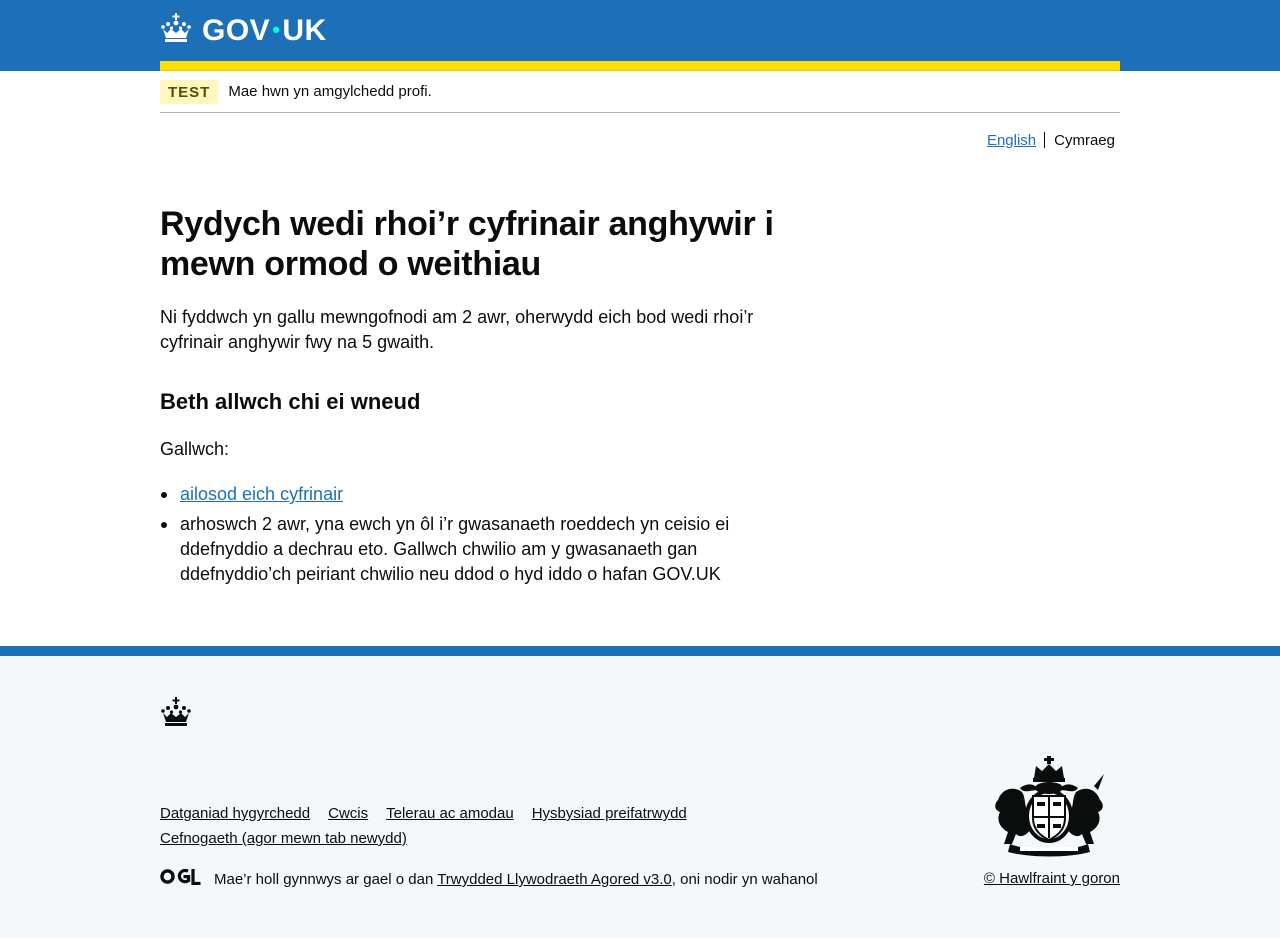  Describe the element at coordinates (554, 879) in the screenshot. I see `open-government-licence-link: Trwydded Llywodraeth Agored v3.0` at that location.